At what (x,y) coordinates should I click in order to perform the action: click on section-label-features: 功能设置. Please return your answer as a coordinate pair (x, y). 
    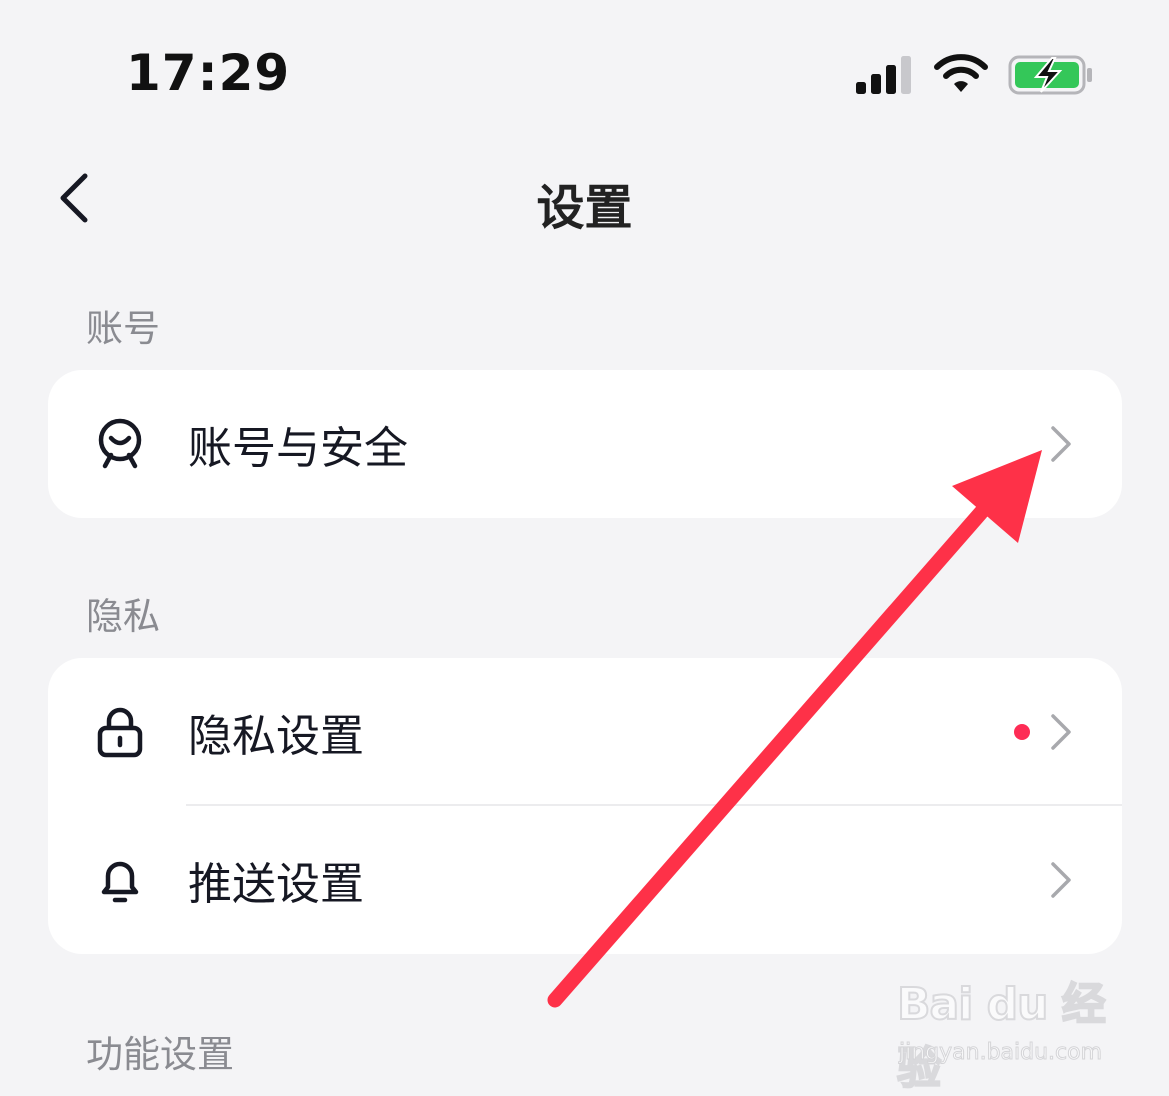
    Looking at the image, I should click on (160, 1054).